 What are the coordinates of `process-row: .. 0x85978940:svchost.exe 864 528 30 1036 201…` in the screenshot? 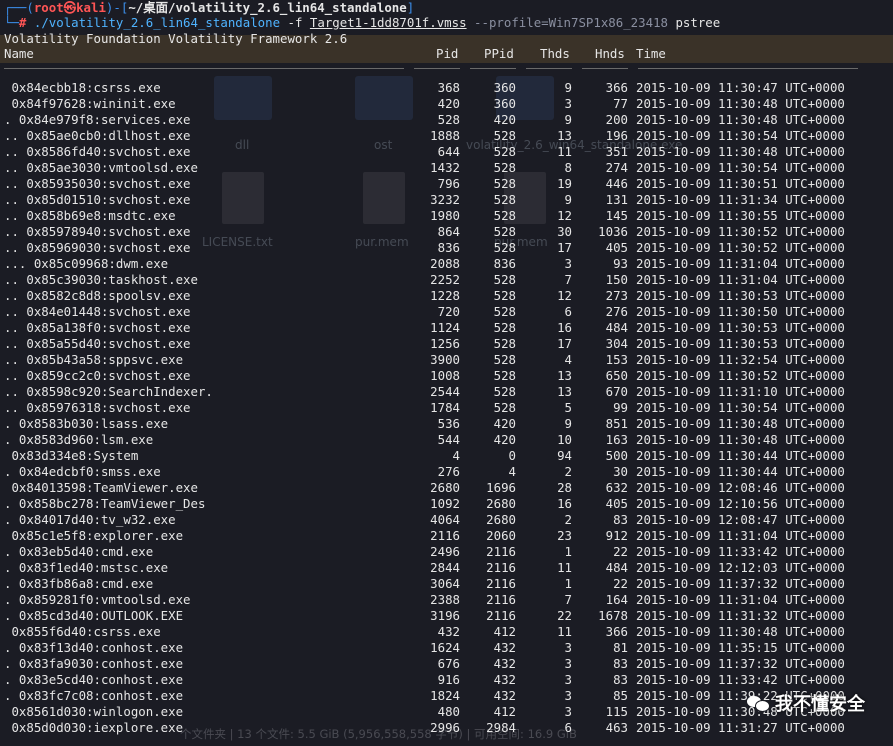 It's located at (446, 232).